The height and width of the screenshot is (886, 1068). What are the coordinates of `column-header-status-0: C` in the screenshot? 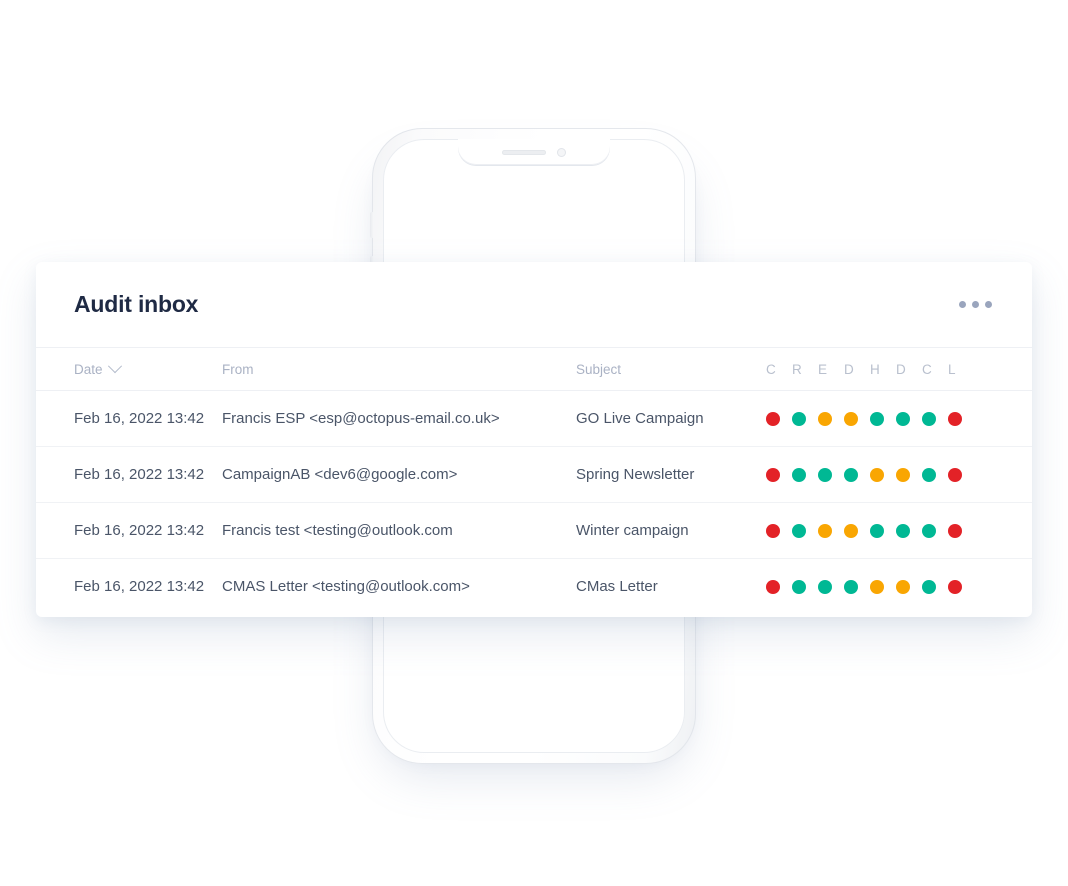 It's located at (779, 369).